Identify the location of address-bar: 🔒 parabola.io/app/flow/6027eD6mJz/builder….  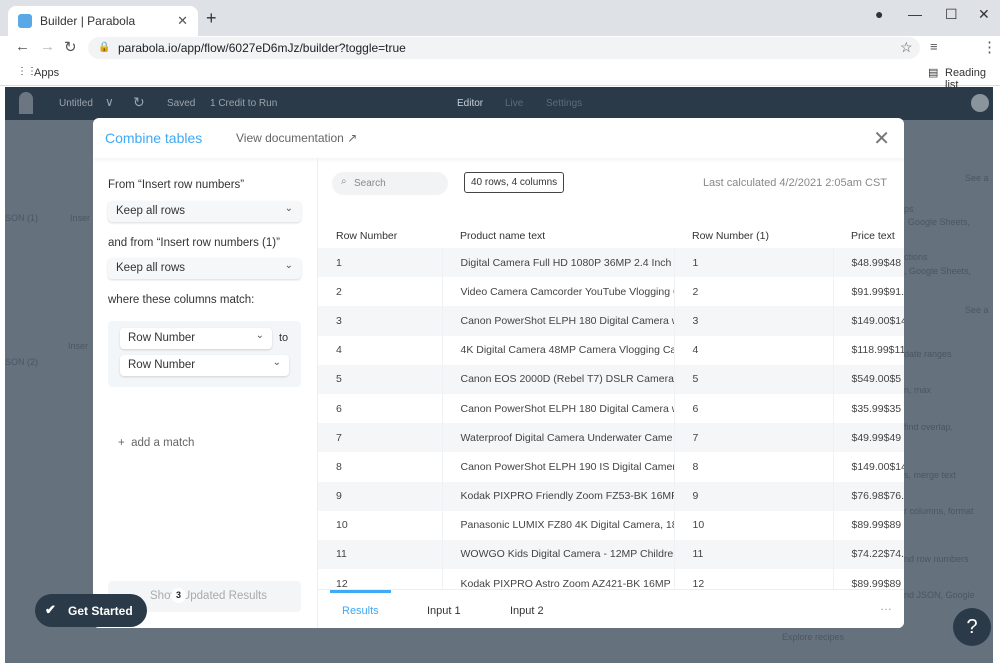
(504, 48).